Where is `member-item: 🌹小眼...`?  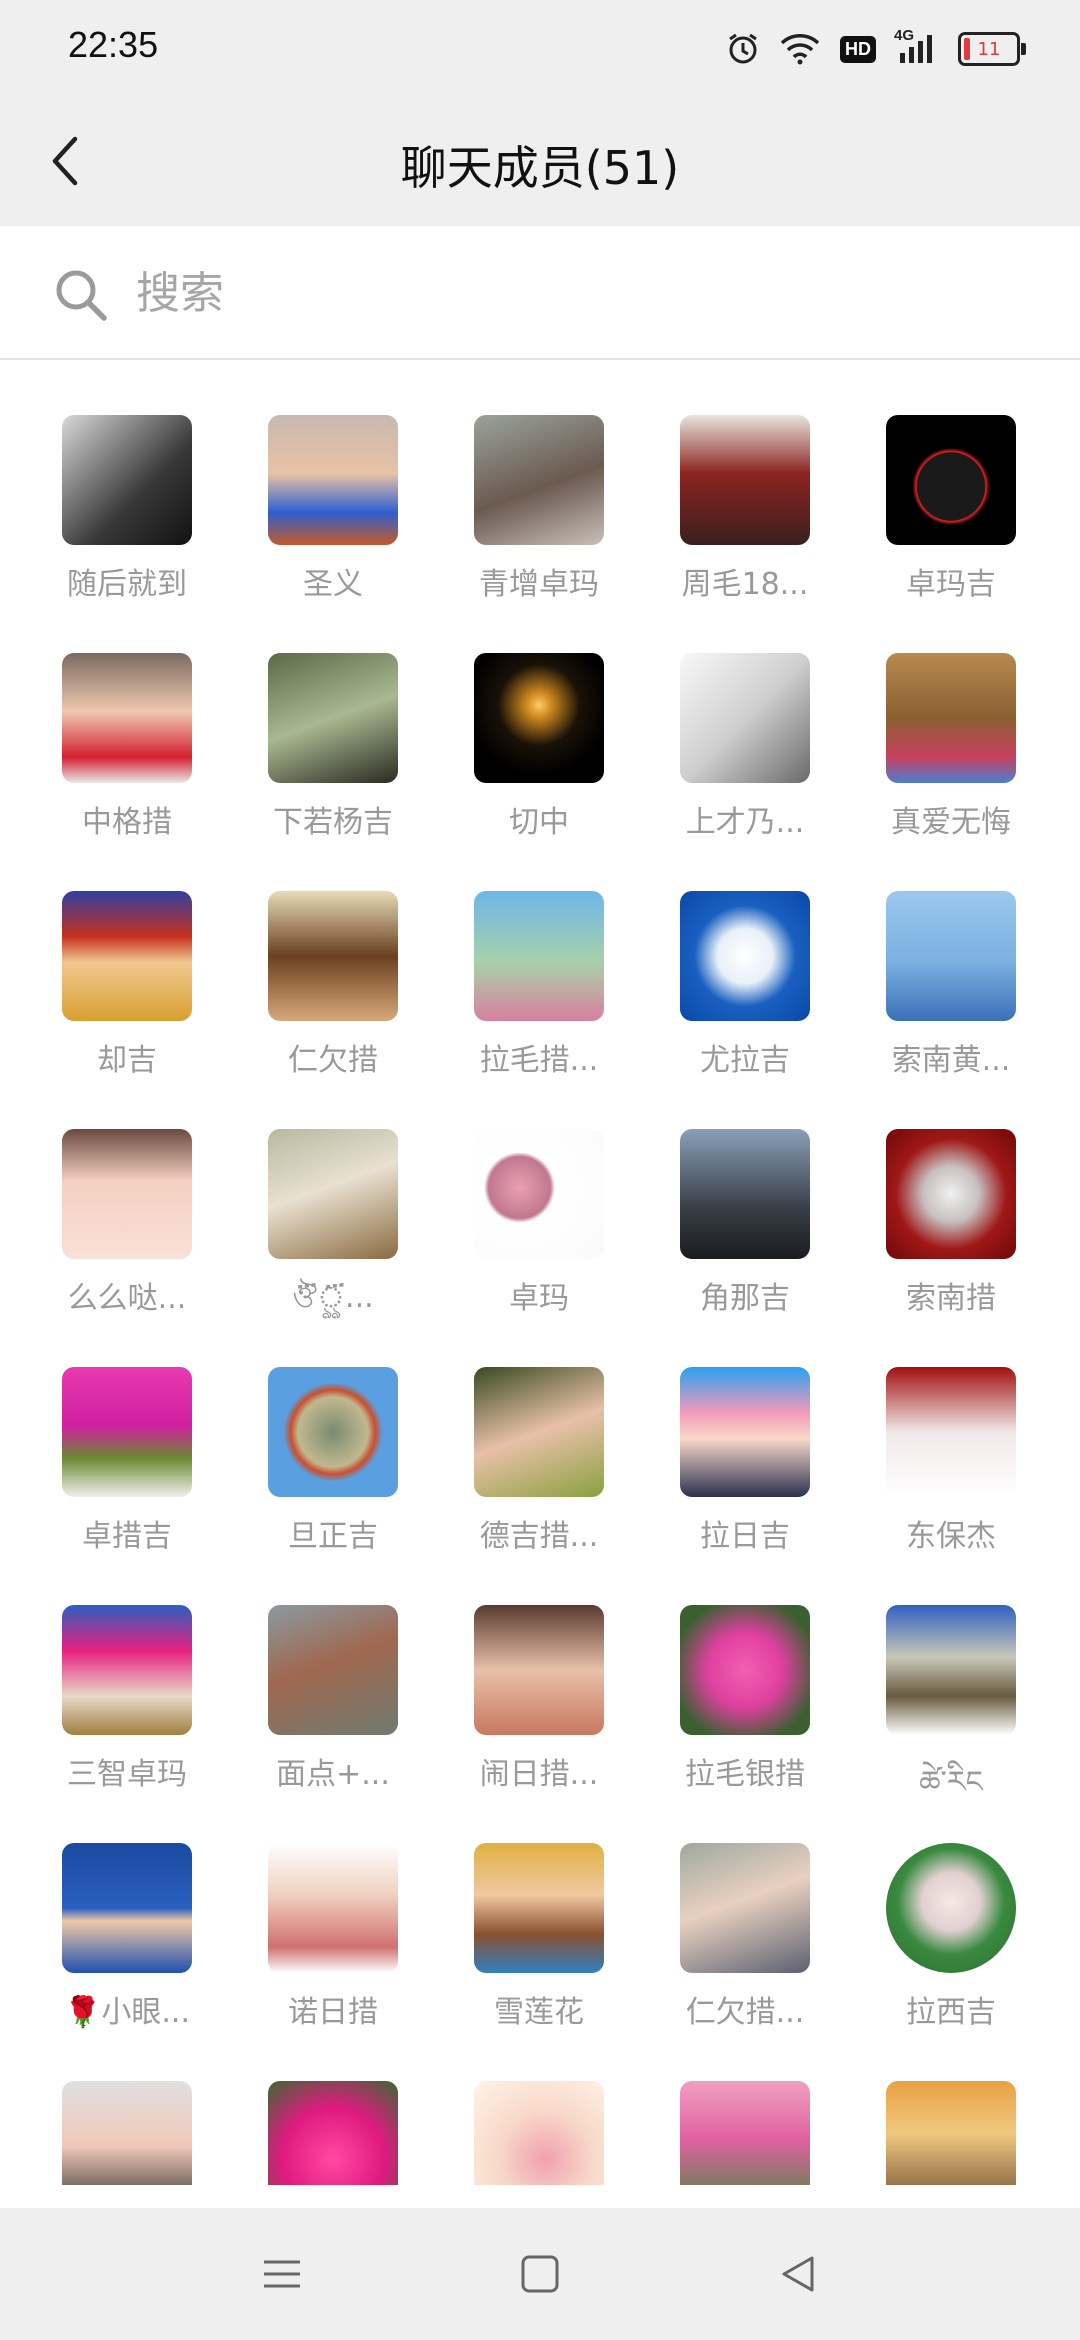 member-item: 🌹小眼... is located at coordinates (127, 1962).